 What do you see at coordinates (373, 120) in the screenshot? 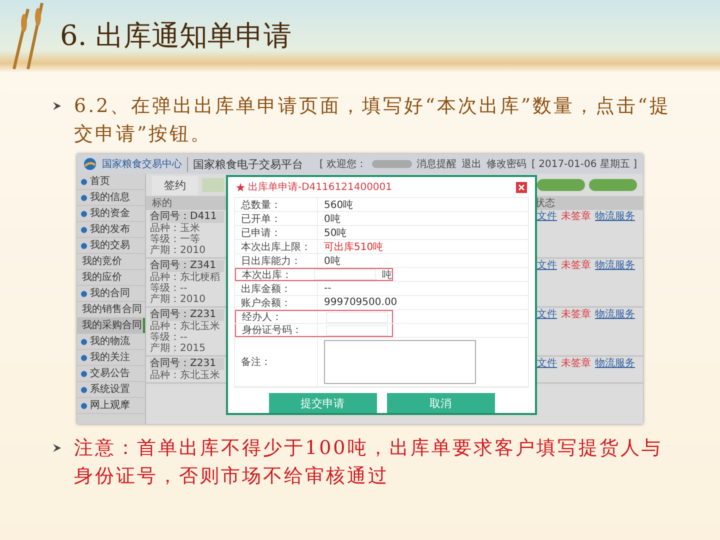
I see `bullet-text: 6.2、在弹出出库单申请页面，填写好“本次出库”数量，点击“提交申请”按钮。` at bounding box center [373, 120].